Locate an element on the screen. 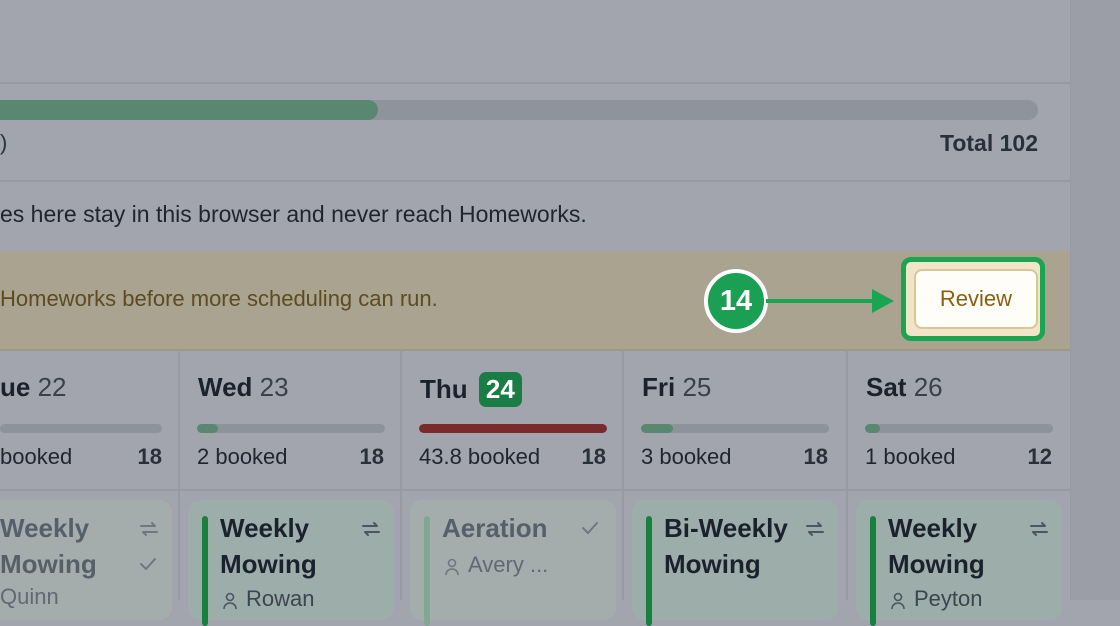 The image size is (1120, 626). day-date: 26 is located at coordinates (928, 387).